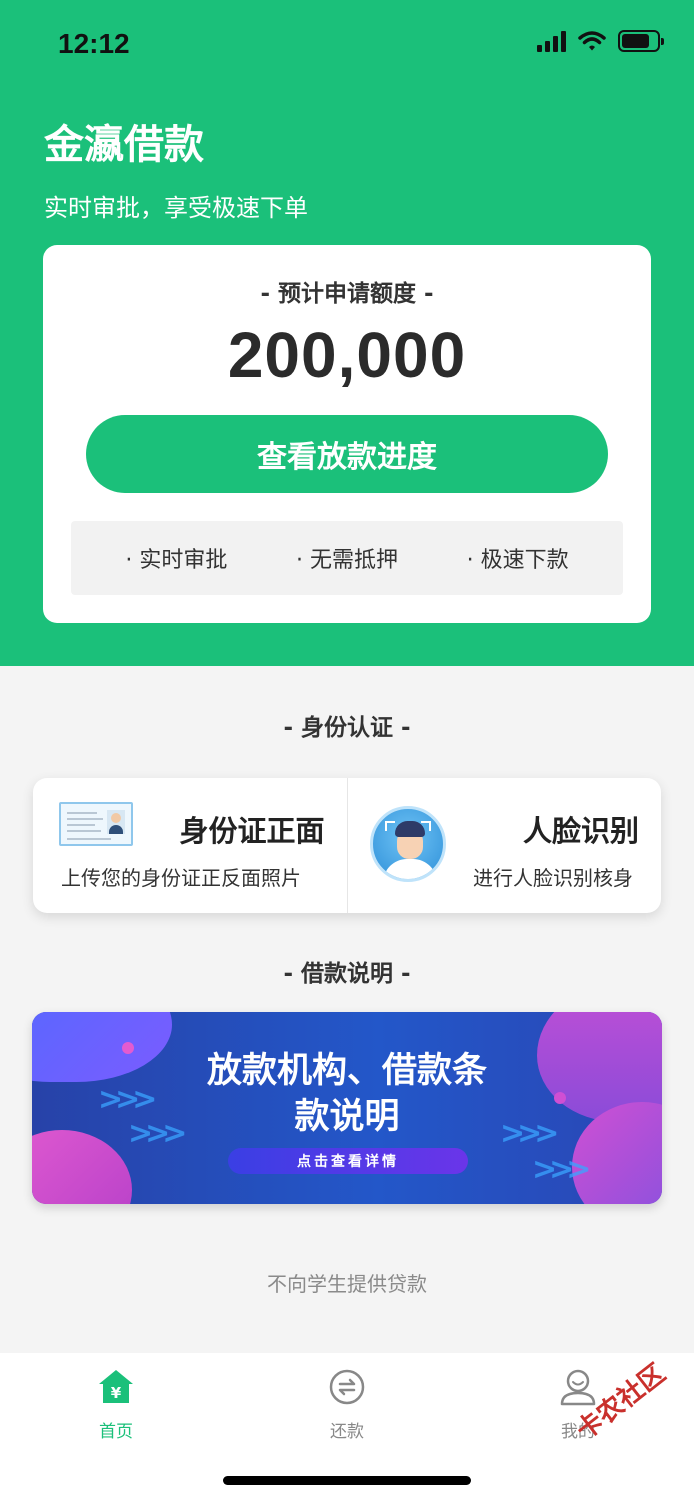  Describe the element at coordinates (551, 41) in the screenshot. I see `cellular-signal-icon` at that location.